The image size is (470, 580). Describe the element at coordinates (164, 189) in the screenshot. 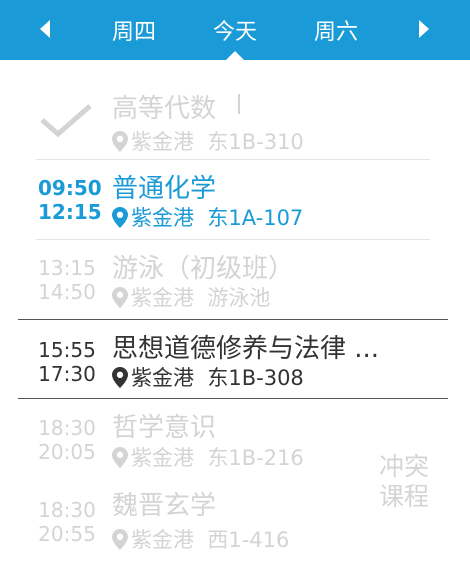

I see `course-title: 普通化学` at that location.